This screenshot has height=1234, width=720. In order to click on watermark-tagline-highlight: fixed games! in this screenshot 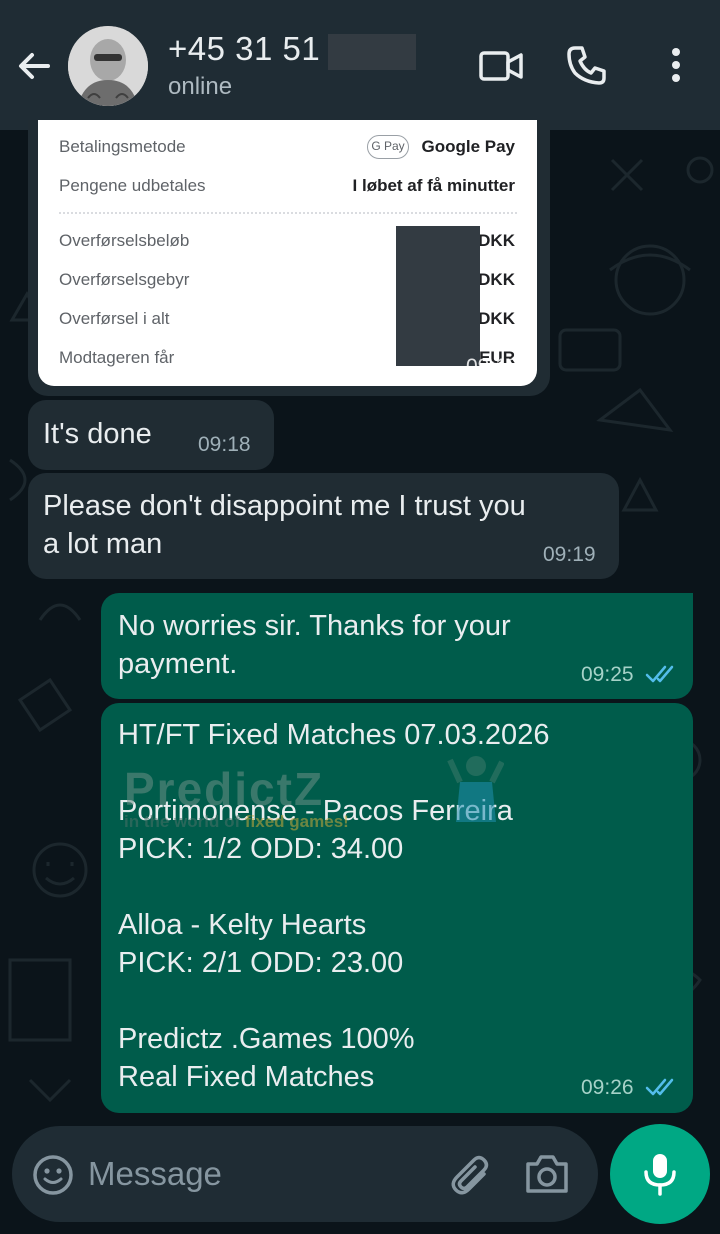, I will do `click(296, 821)`.